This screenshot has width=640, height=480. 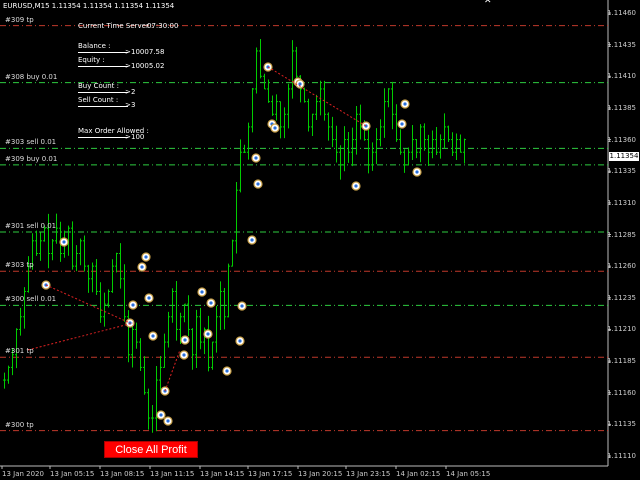 What do you see at coordinates (270, 474) in the screenshot?
I see `time-tick-label: 13 Jan 17:15` at bounding box center [270, 474].